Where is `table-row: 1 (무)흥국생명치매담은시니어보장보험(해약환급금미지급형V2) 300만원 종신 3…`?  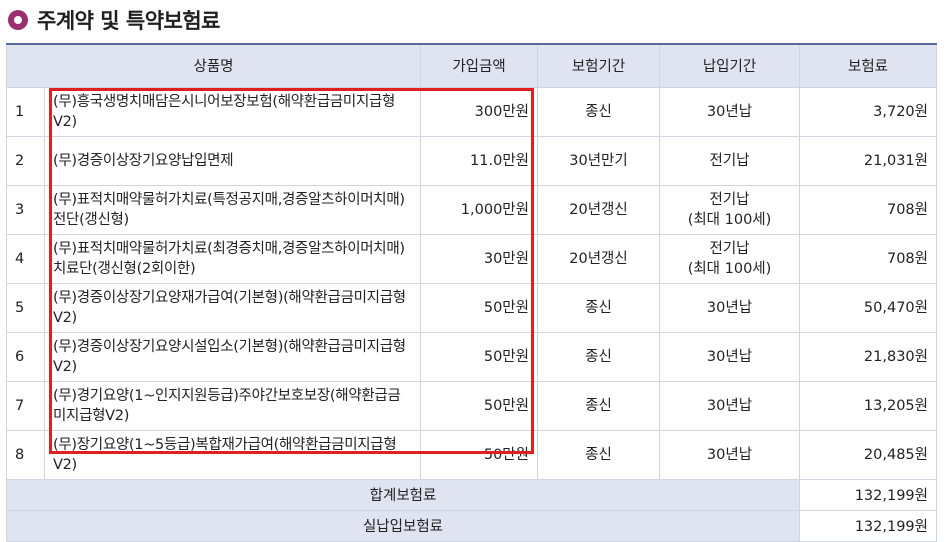 table-row: 1 (무)흥국생명치매담은시니어보장보험(해약환급금미지급형V2) 300만원 종신 3… is located at coordinates (471, 111).